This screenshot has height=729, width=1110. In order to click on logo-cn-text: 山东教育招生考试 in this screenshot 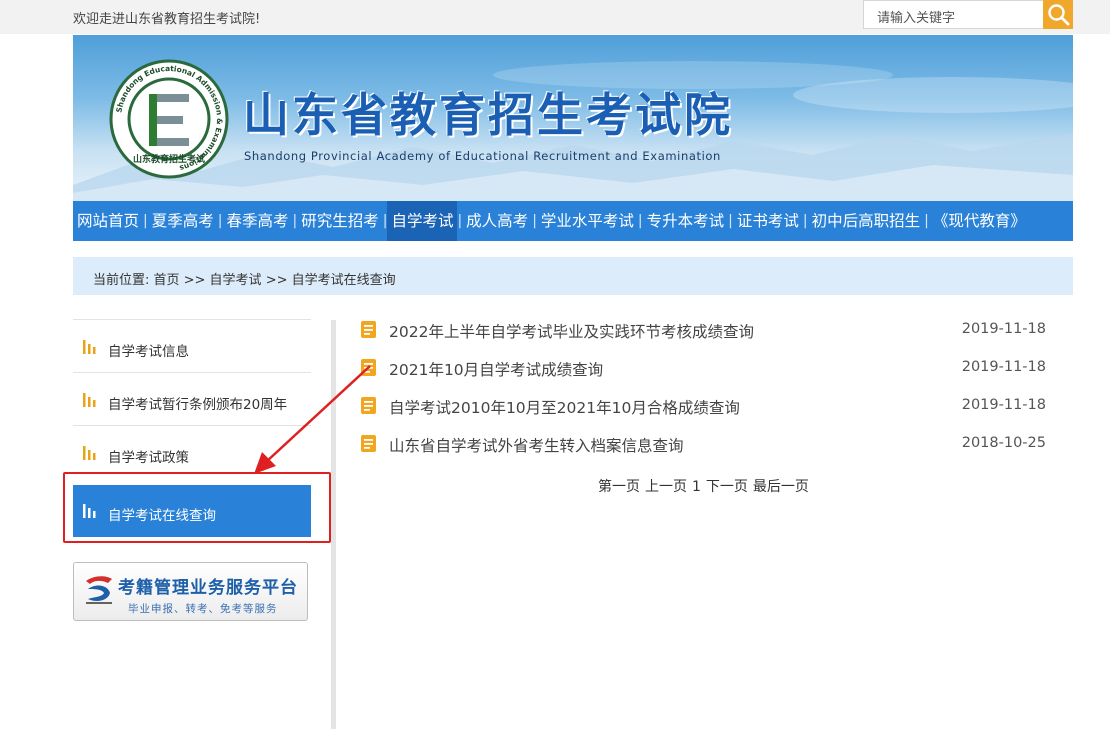, I will do `click(169, 159)`.